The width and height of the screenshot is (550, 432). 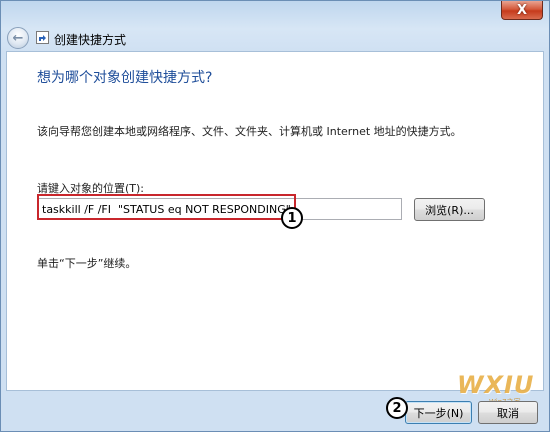 What do you see at coordinates (90, 40) in the screenshot?
I see `window-title: 创建快捷方式` at bounding box center [90, 40].